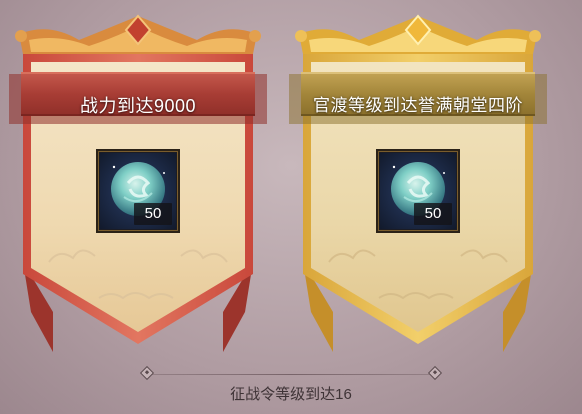 This screenshot has height=414, width=582. What do you see at coordinates (291, 374) in the screenshot?
I see `footer-divider` at bounding box center [291, 374].